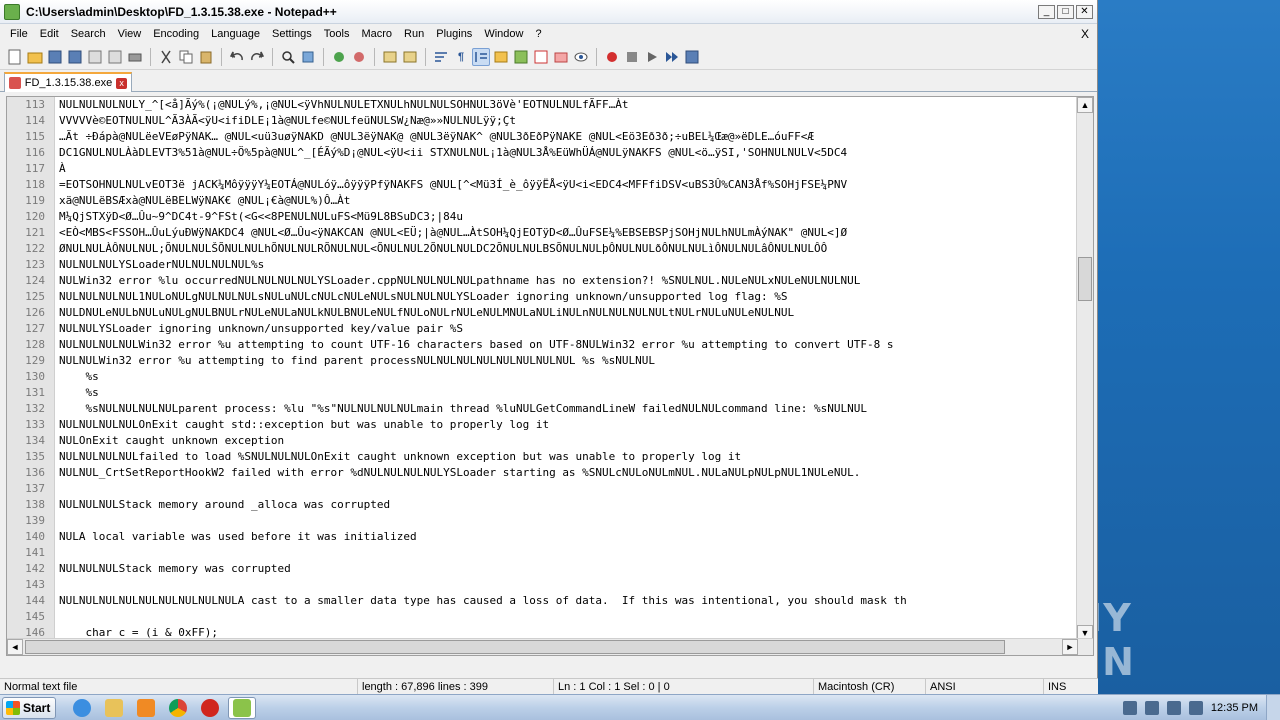  Describe the element at coordinates (632, 57) in the screenshot. I see `stop-macro-icon` at that location.